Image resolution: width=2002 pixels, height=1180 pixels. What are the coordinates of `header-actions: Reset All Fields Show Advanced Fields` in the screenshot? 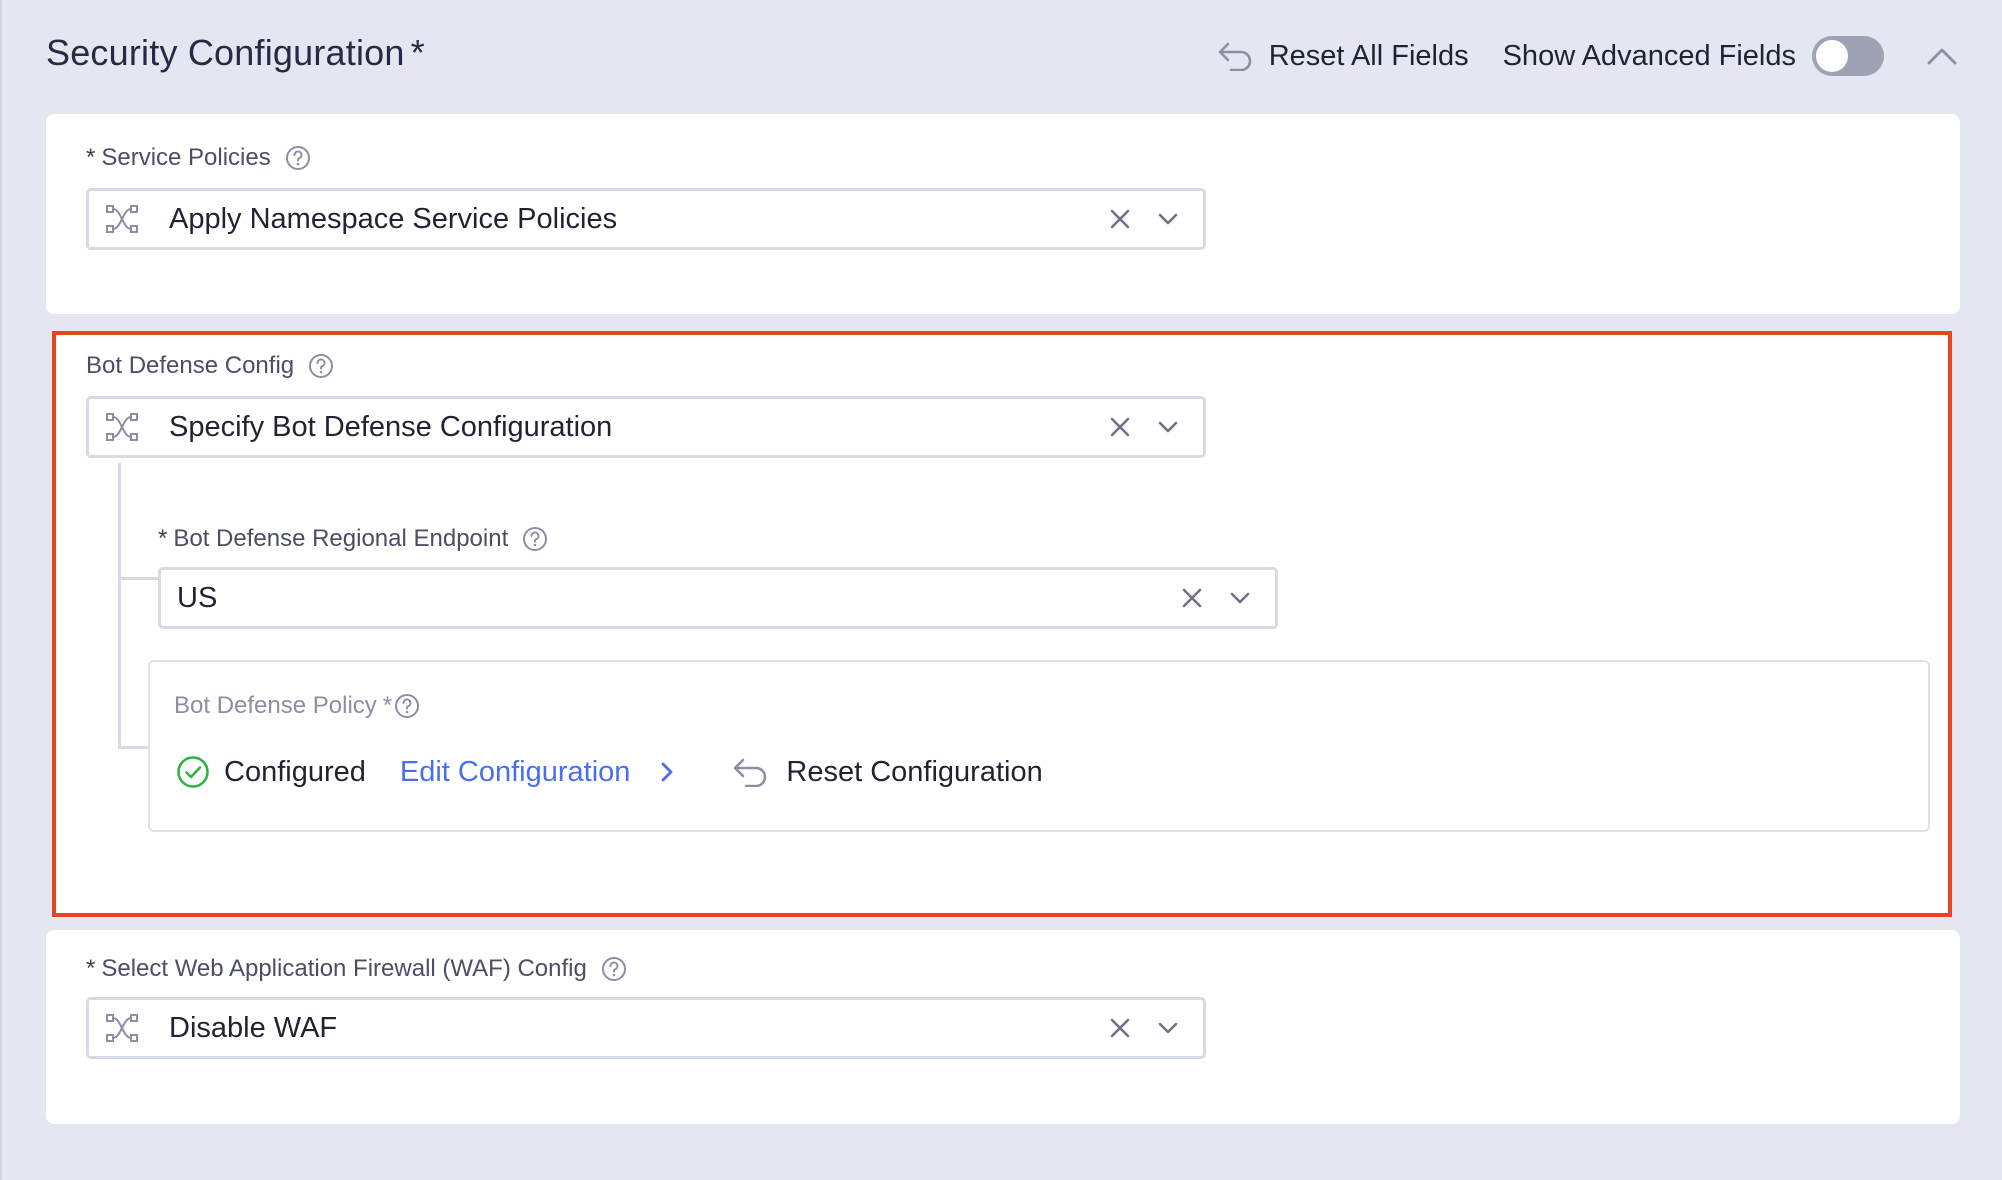 It's located at (1589, 56).